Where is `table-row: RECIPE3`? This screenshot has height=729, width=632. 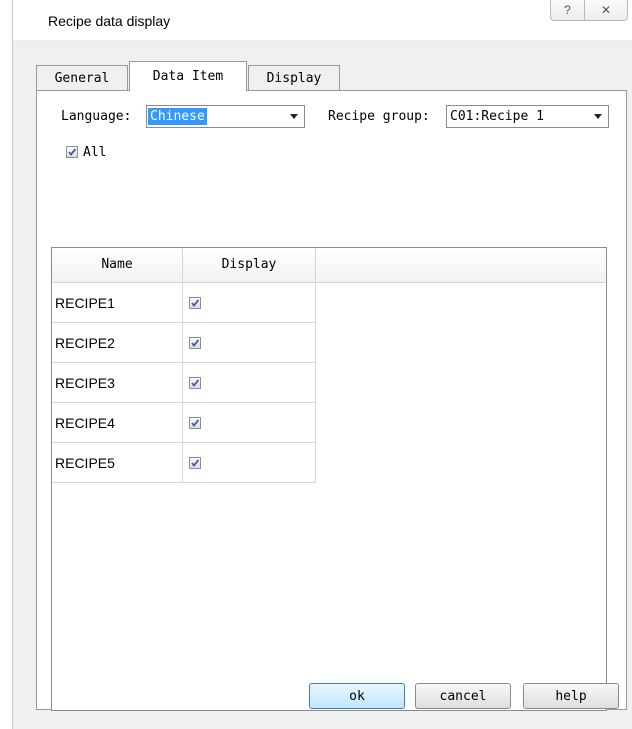 table-row: RECIPE3 is located at coordinates (184, 383).